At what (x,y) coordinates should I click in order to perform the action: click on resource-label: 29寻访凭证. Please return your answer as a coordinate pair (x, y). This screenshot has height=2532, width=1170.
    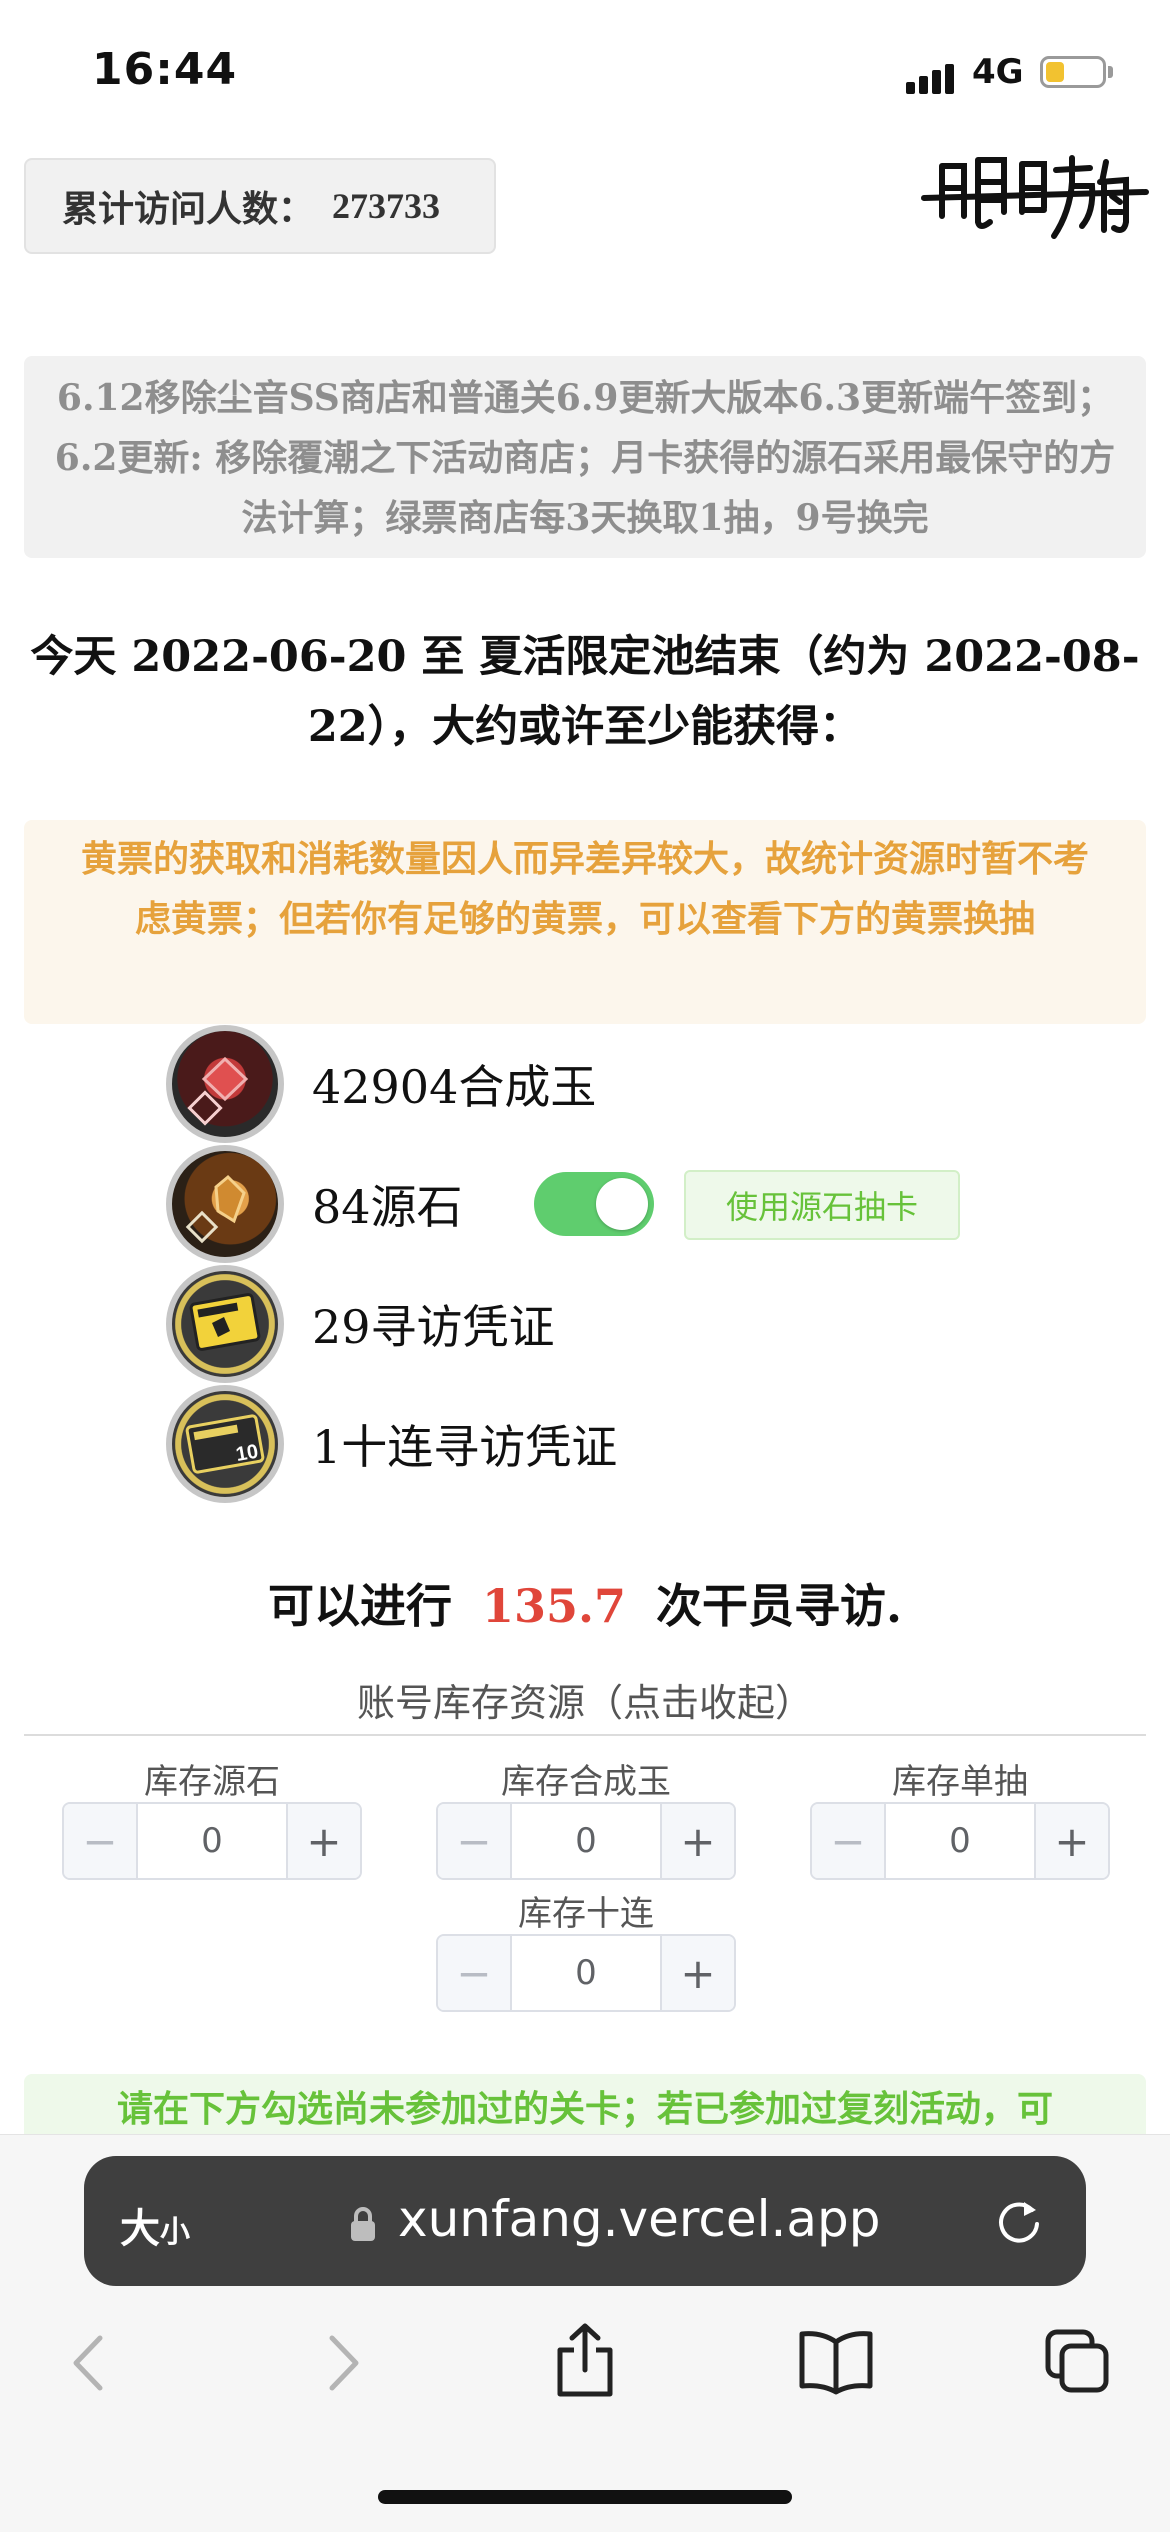
    Looking at the image, I should click on (433, 1327).